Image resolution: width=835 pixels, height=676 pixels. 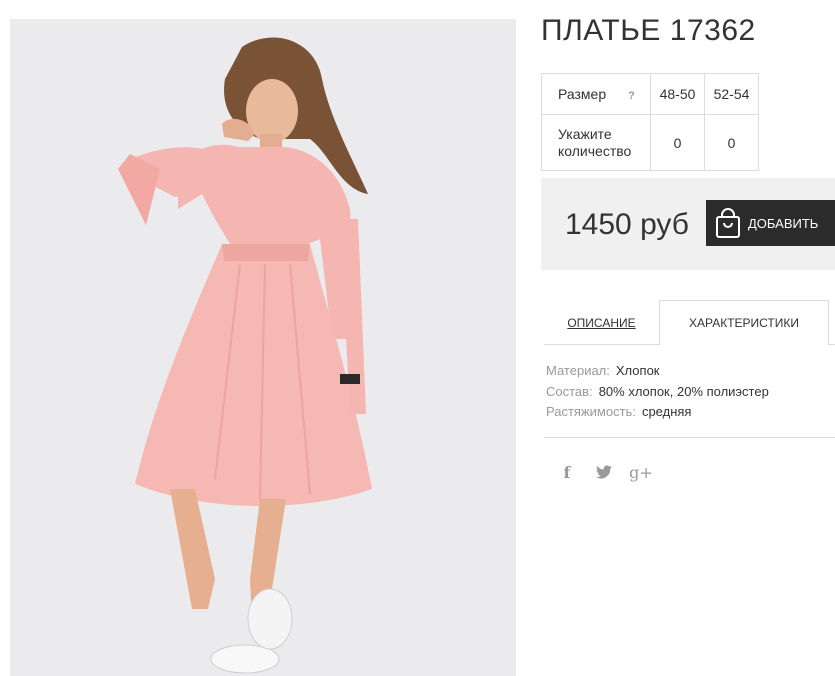 What do you see at coordinates (648, 30) in the screenshot?
I see `product-title: ПЛАТЬЕ 17362` at bounding box center [648, 30].